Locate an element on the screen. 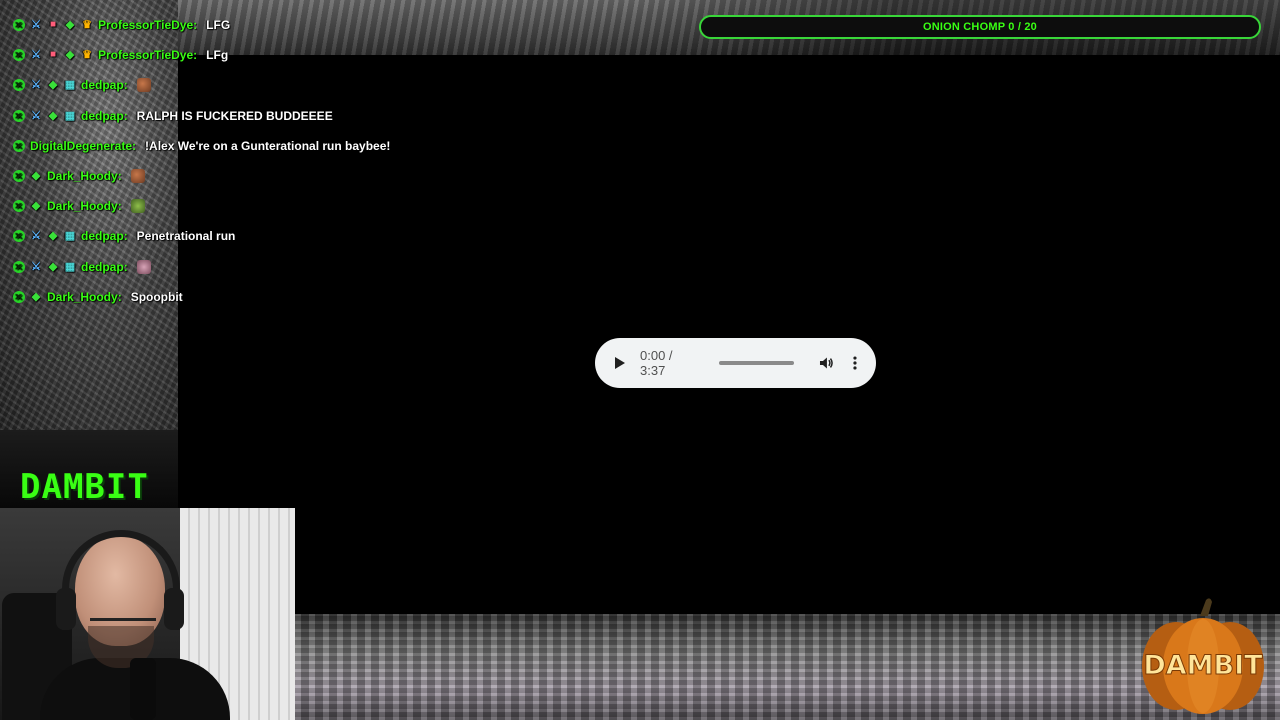 This screenshot has height=720, width=1280. chat-message-text: Spoopbit is located at coordinates (156, 296).